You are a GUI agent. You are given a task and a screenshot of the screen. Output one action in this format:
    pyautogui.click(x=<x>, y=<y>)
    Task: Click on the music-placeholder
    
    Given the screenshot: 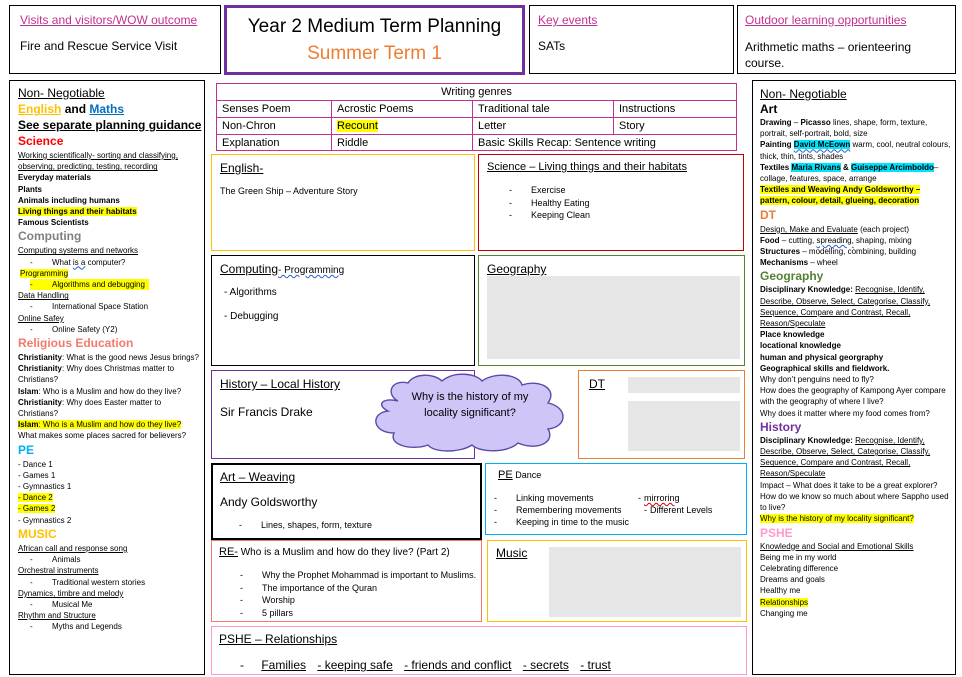 What is the action you would take?
    pyautogui.click(x=645, y=582)
    